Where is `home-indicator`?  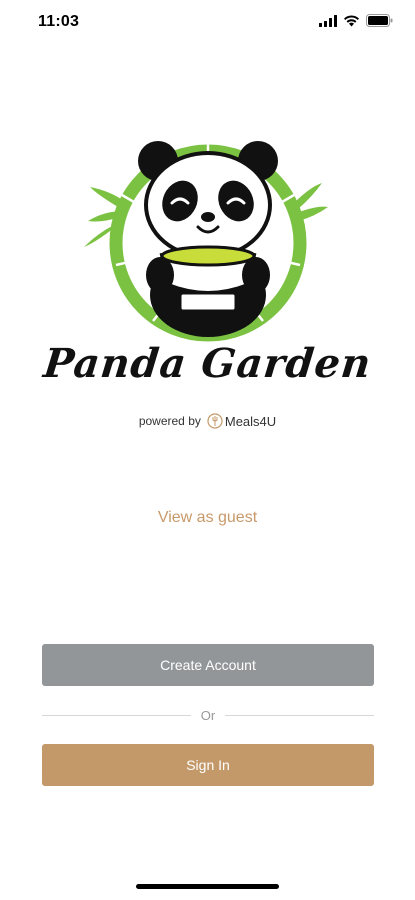 home-indicator is located at coordinates (207, 886).